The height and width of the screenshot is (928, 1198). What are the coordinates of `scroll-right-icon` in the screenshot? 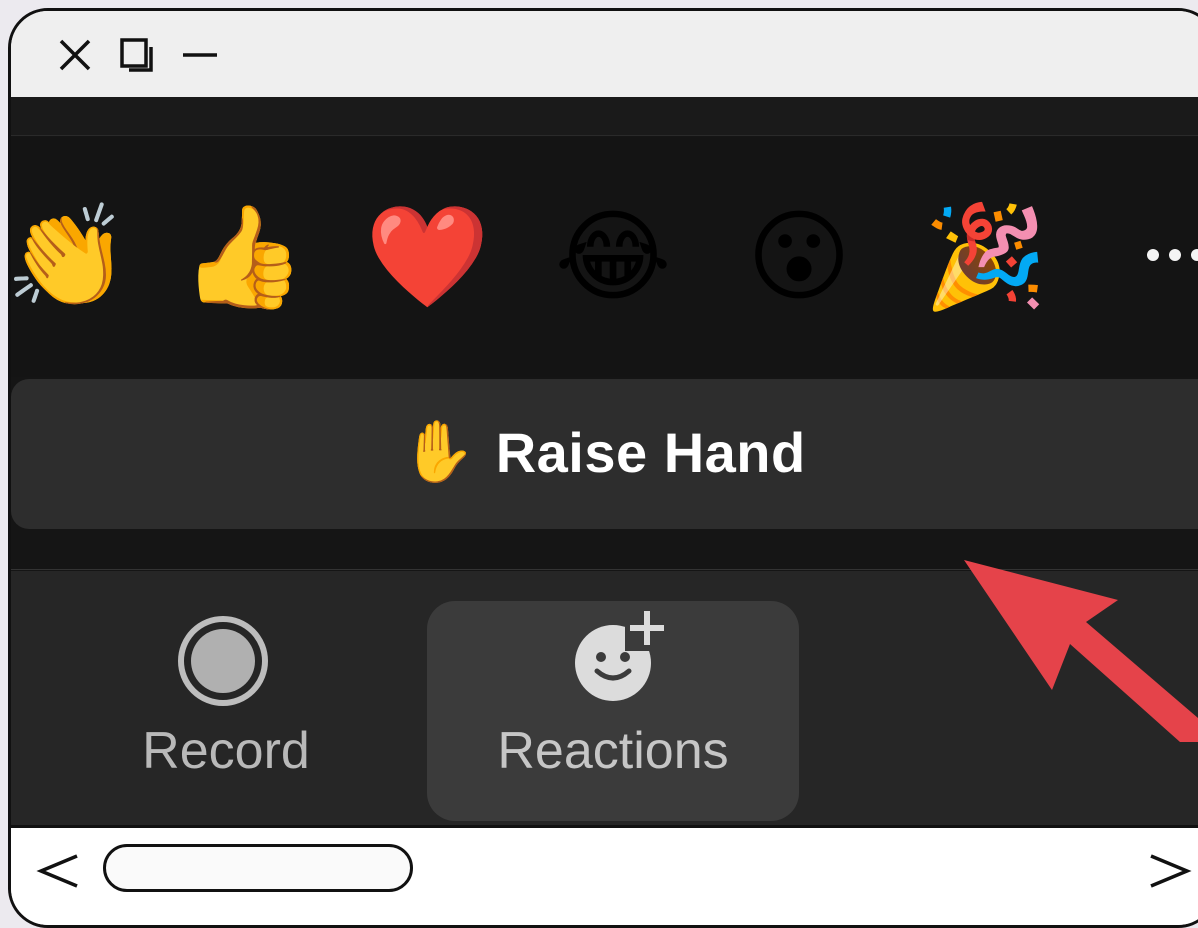 It's located at (1170, 871).